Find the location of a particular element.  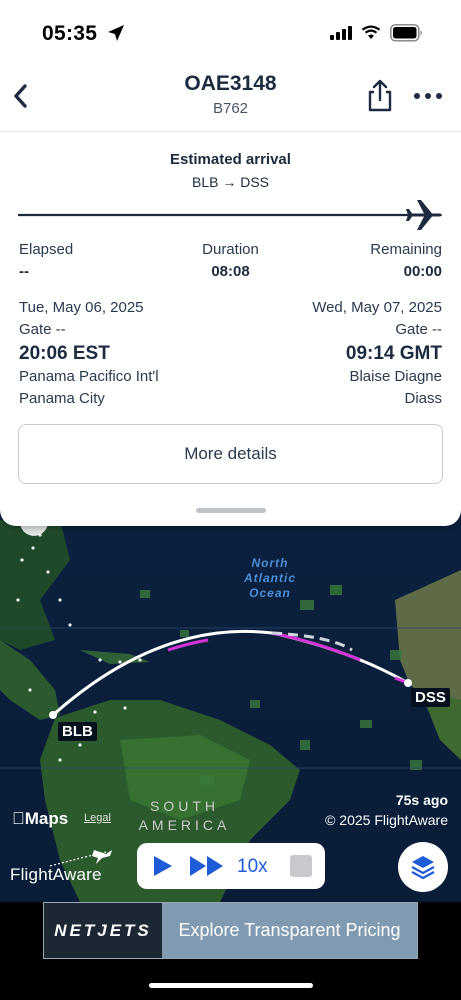

ocean-label: North Atlantic Ocean is located at coordinates (269, 578).